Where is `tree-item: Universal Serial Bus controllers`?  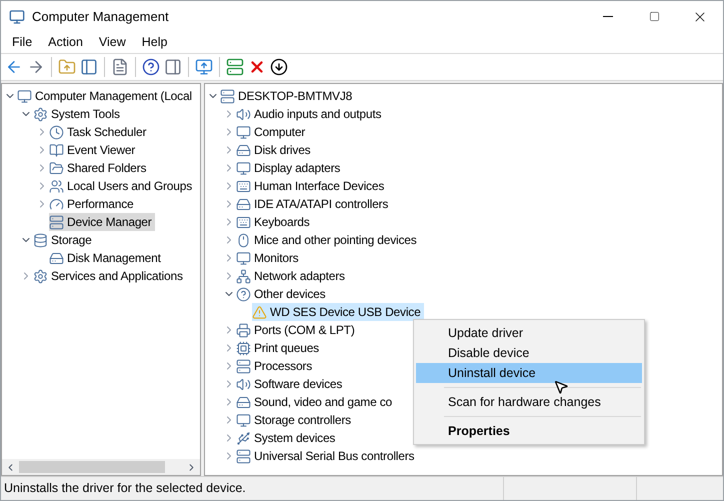 tree-item: Universal Serial Bus controllers is located at coordinates (327, 456).